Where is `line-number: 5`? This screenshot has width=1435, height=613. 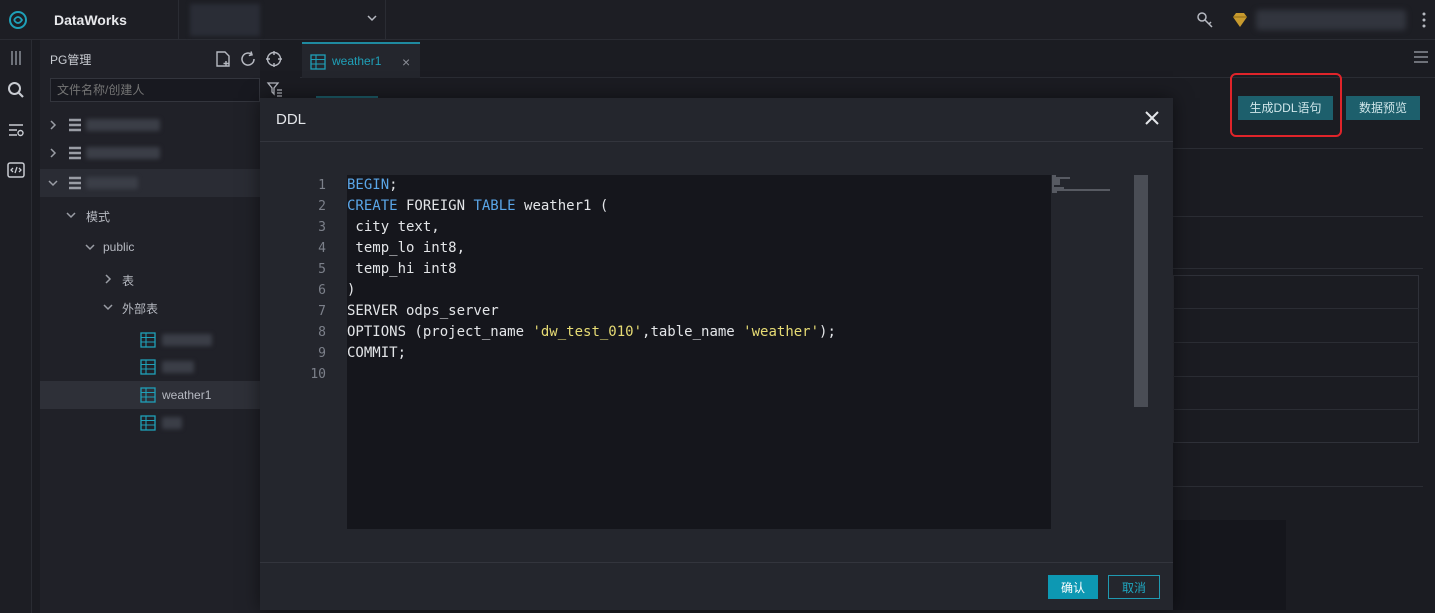 line-number: 5 is located at coordinates (322, 269).